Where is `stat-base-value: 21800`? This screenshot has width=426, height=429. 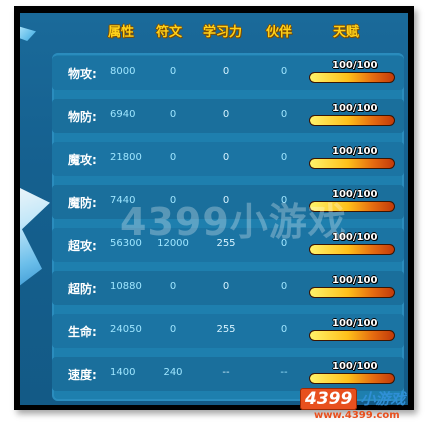
stat-base-value: 21800 is located at coordinates (126, 157).